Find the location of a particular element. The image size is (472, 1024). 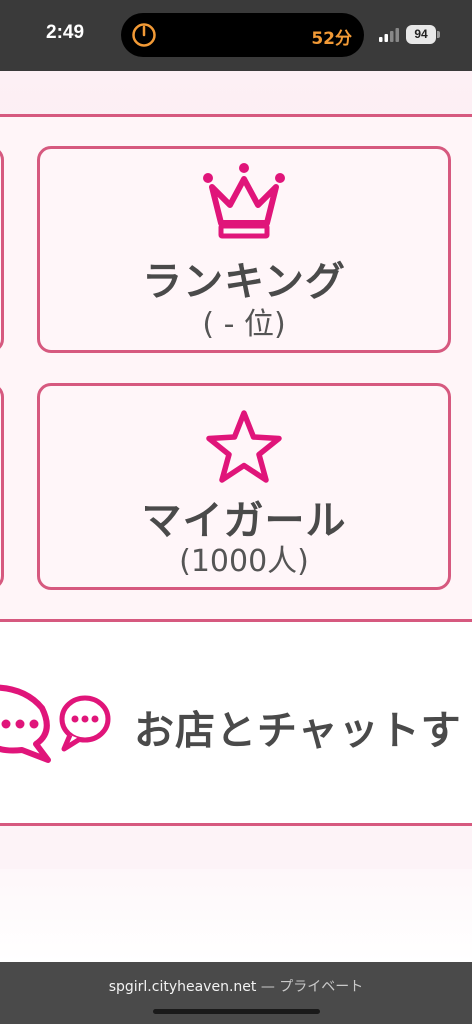

status-bar: 2:49 52分 94 is located at coordinates (236, 35).